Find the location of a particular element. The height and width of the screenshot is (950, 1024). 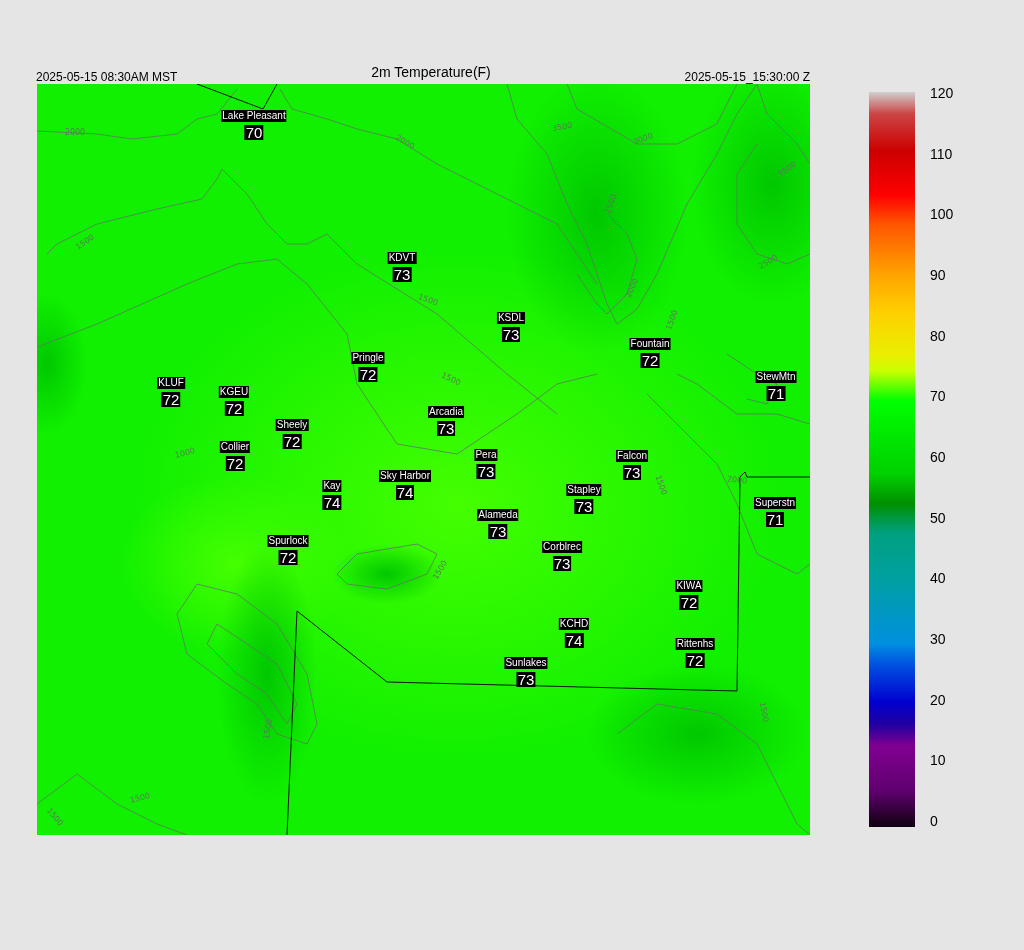

scale-tick-label: 0 is located at coordinates (934, 820).